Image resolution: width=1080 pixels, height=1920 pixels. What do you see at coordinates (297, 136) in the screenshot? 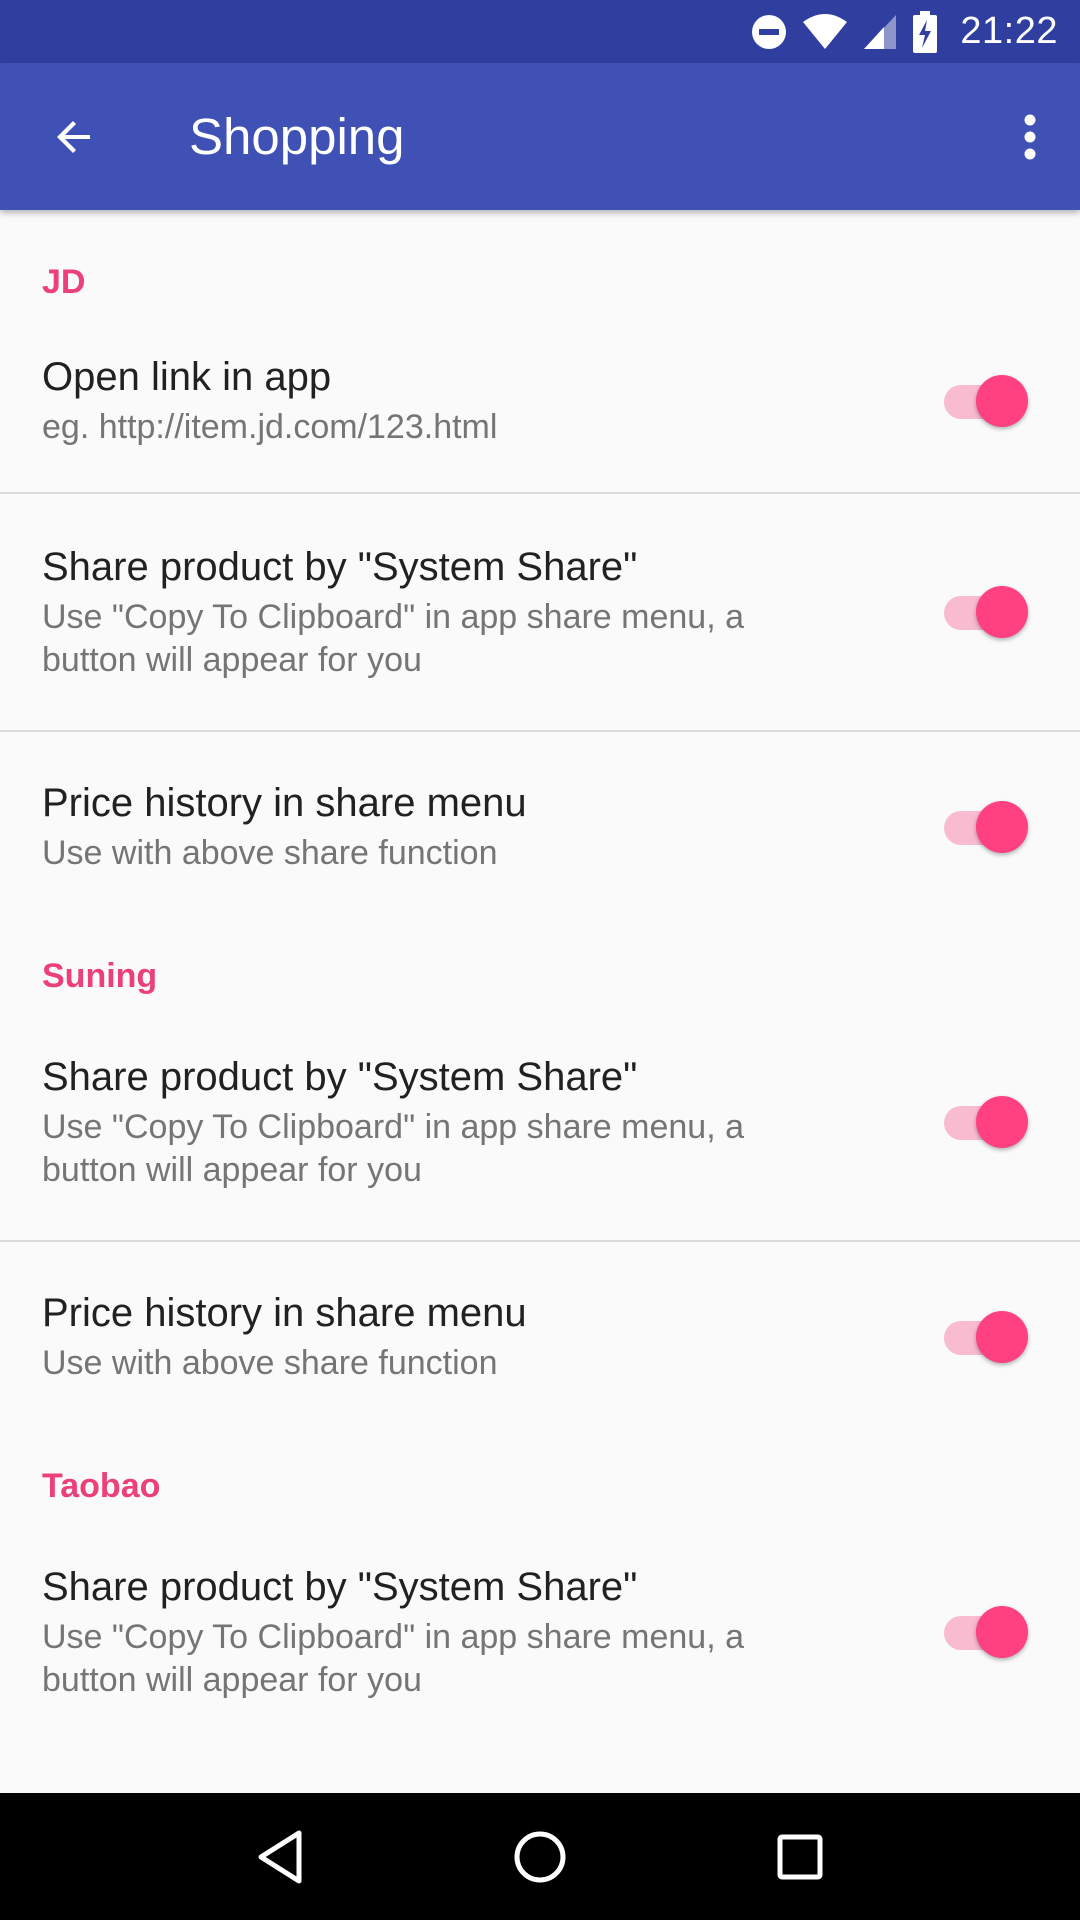
I see `page-title: Shopping` at bounding box center [297, 136].